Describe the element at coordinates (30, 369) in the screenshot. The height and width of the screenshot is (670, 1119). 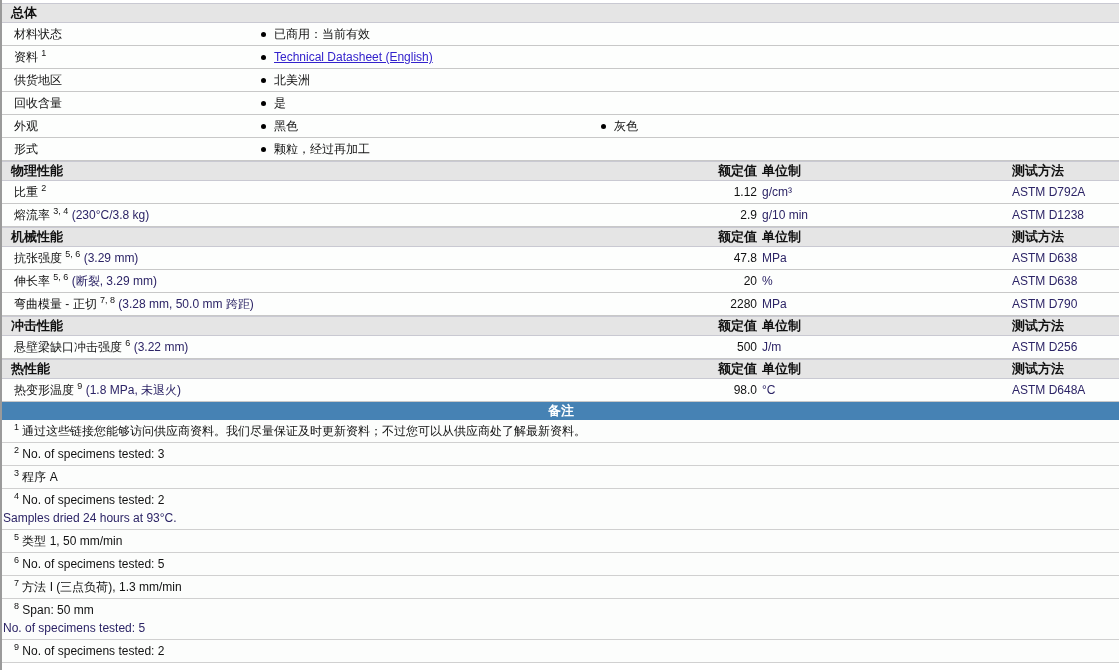
I see `section-title: 热性能` at that location.